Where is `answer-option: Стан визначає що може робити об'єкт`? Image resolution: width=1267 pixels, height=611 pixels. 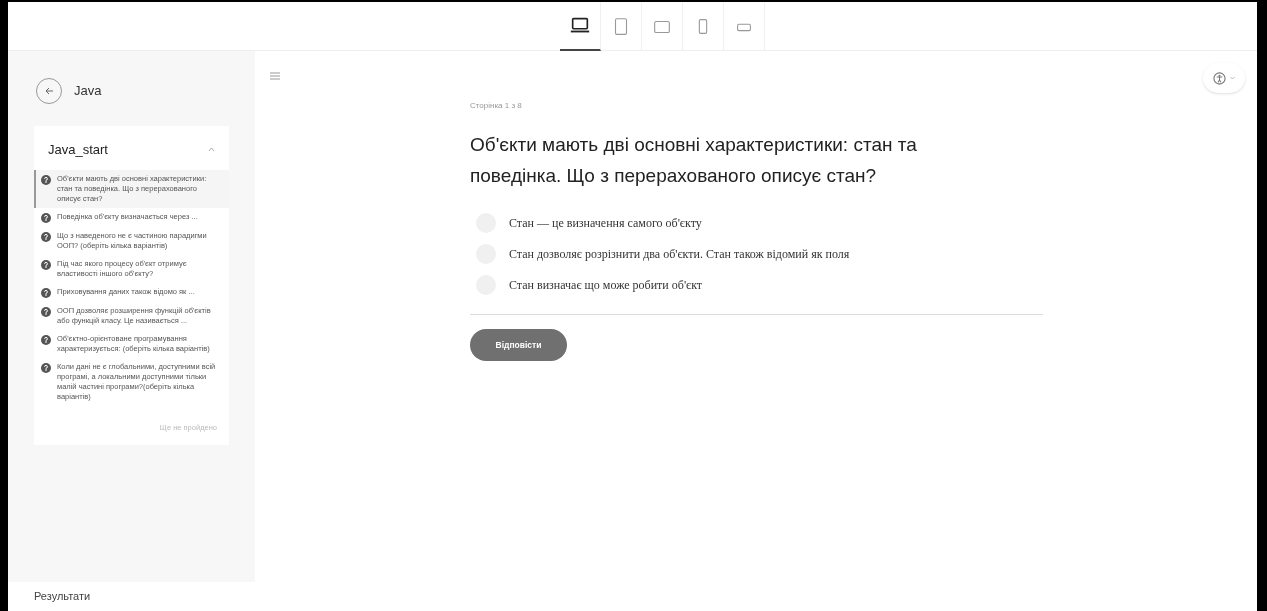
answer-option: Стан визначає що може робити об'єкт is located at coordinates (756, 285).